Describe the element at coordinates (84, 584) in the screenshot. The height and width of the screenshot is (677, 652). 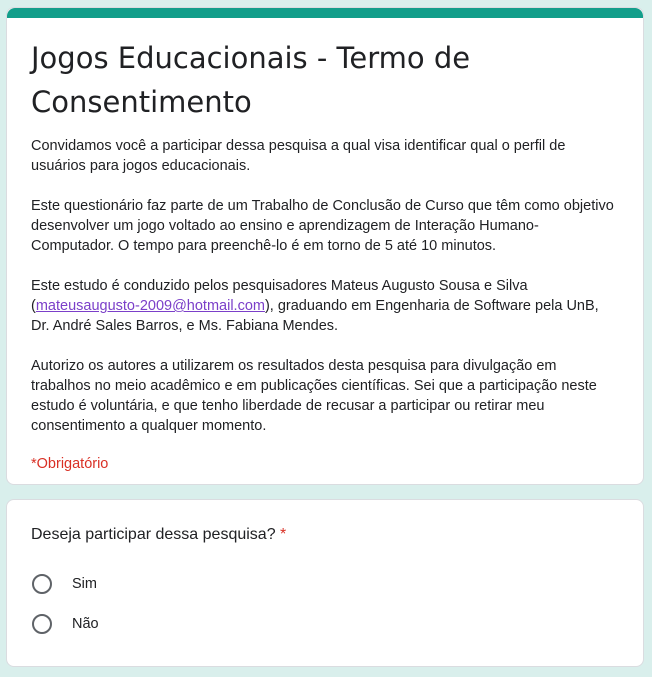
I see `option-label: Sim` at that location.